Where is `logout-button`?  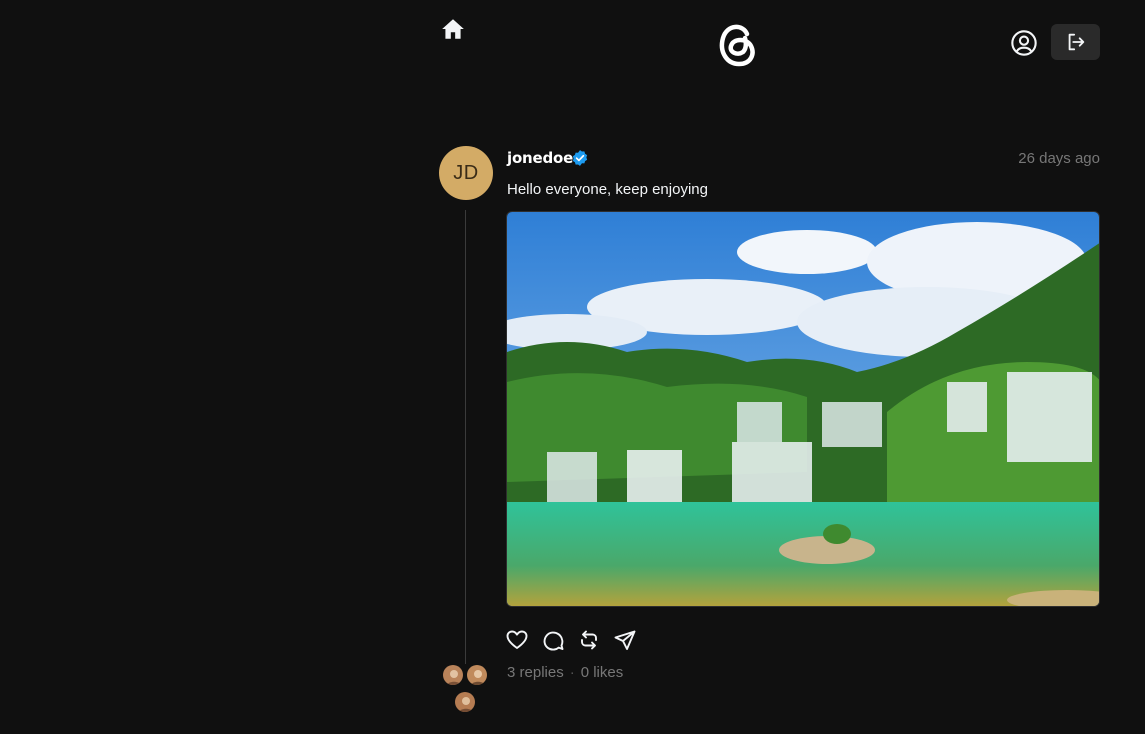
logout-button is located at coordinates (1075, 42).